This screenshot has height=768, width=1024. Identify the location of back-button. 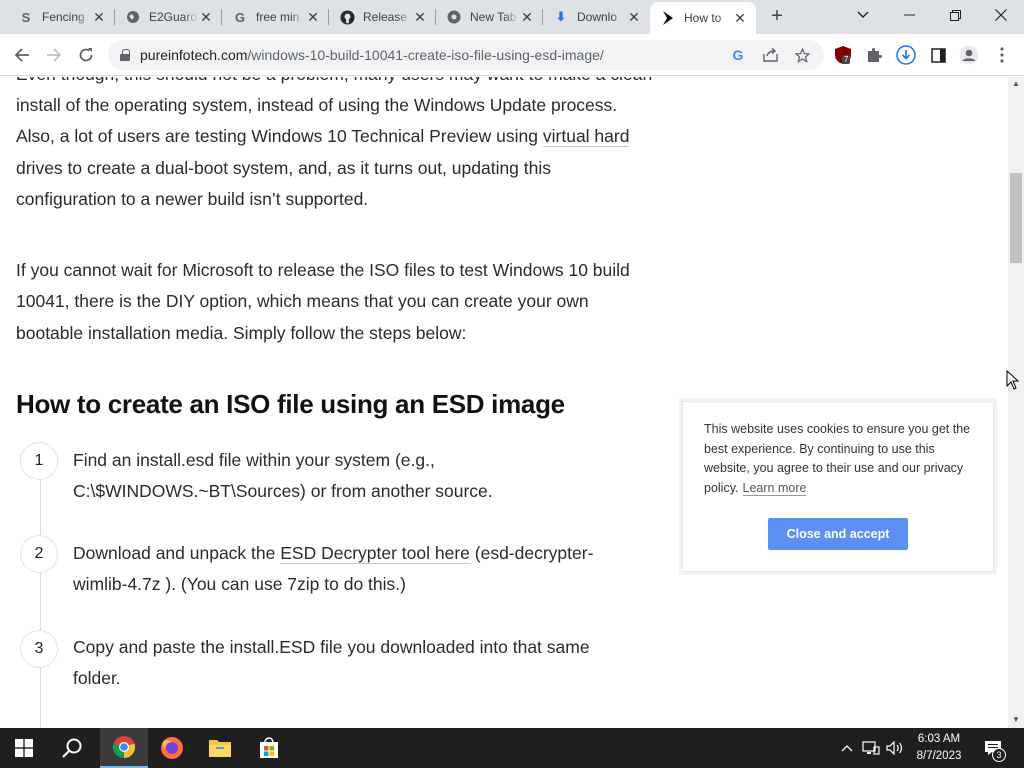
(22, 55).